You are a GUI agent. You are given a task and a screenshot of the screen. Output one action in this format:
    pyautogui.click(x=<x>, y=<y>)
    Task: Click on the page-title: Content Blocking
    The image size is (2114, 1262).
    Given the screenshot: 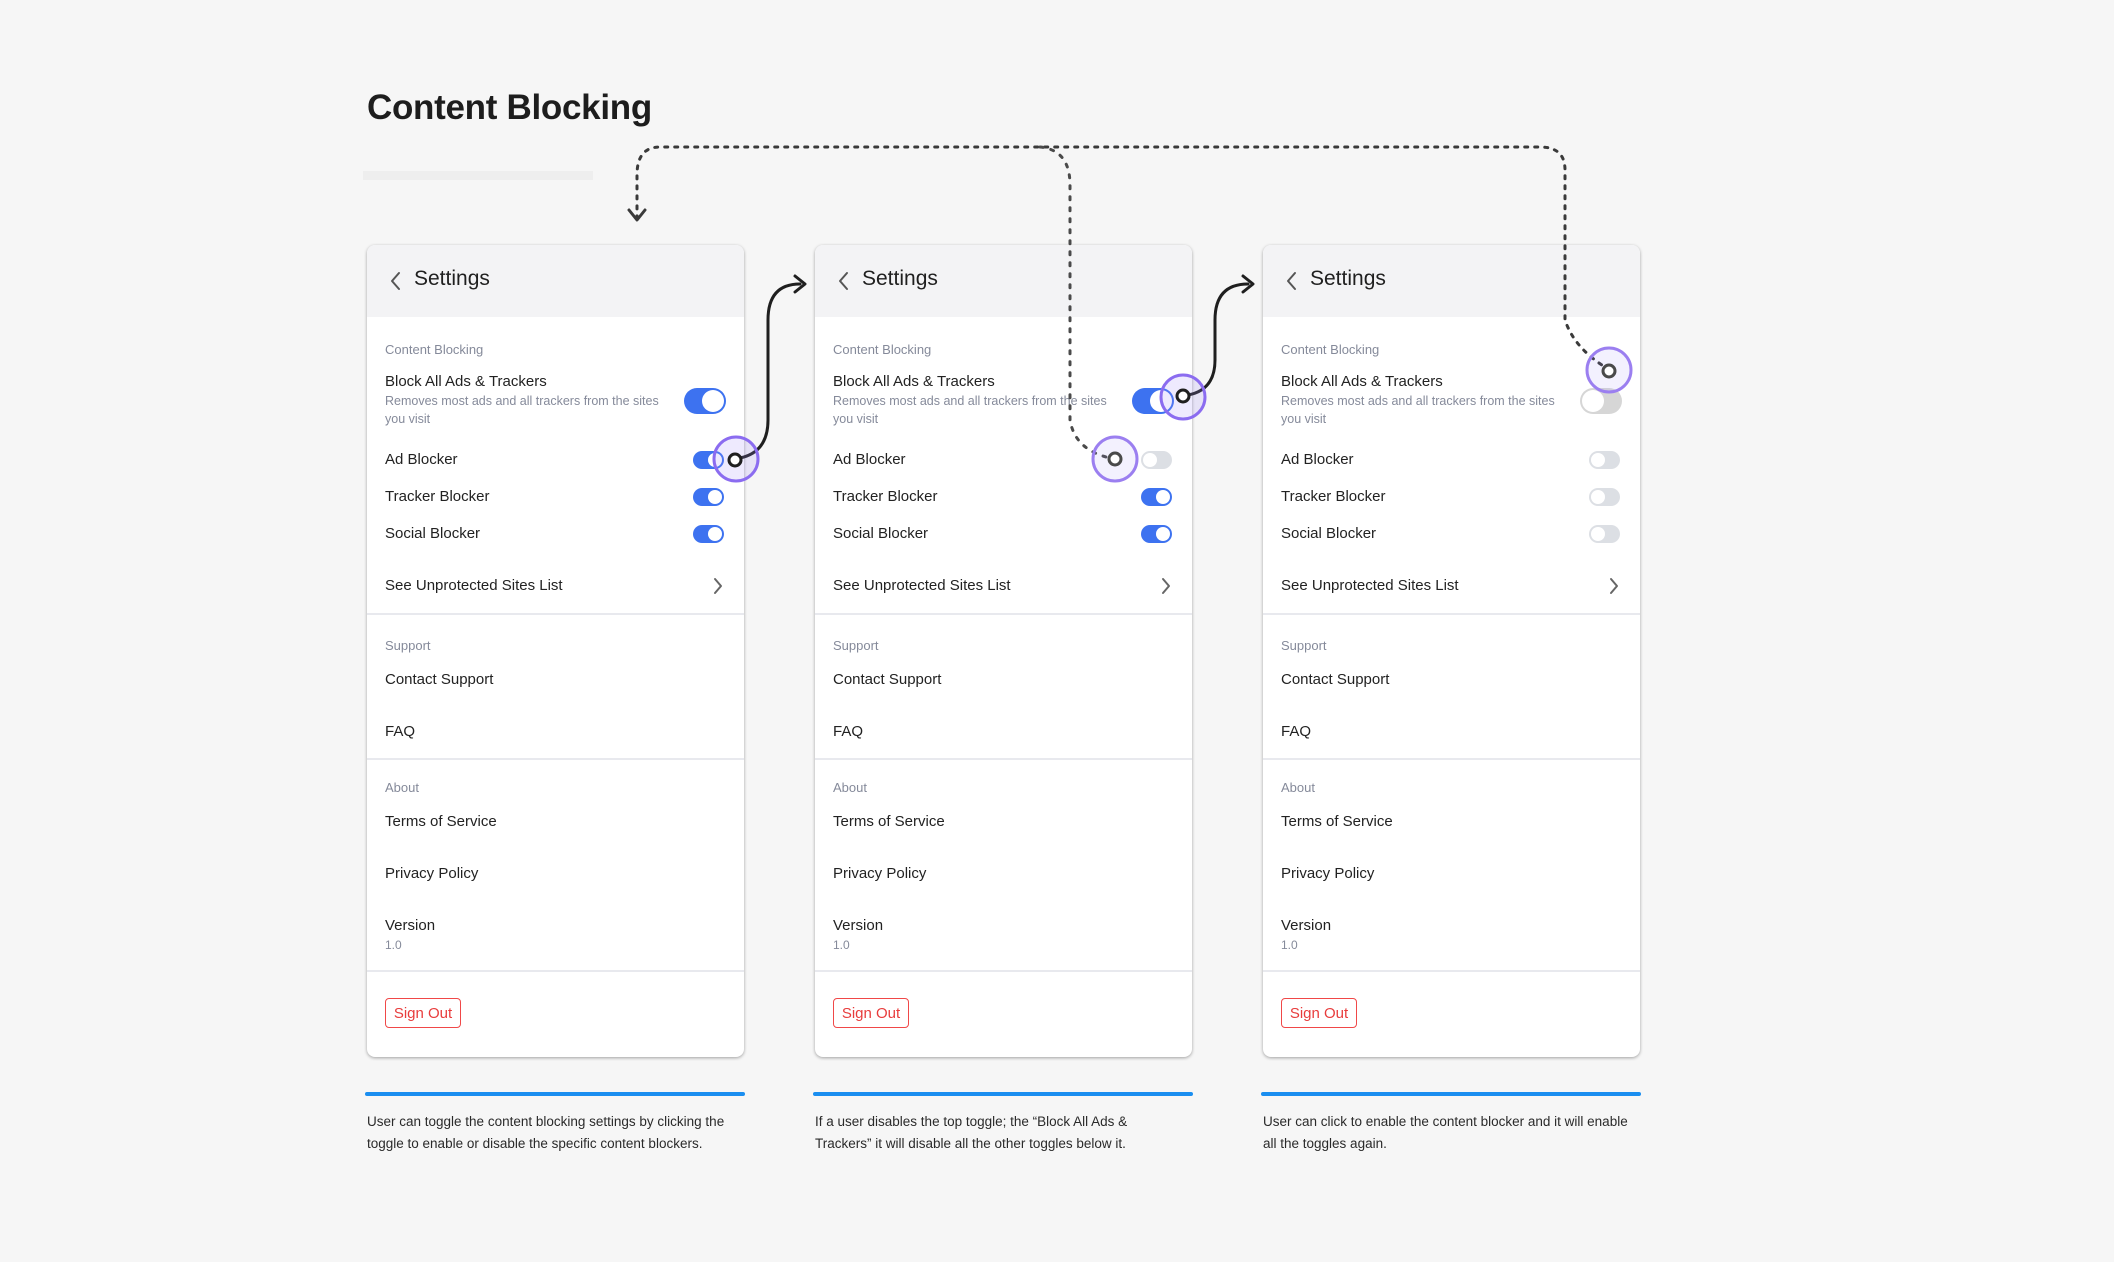 What is the action you would take?
    pyautogui.click(x=509, y=107)
    